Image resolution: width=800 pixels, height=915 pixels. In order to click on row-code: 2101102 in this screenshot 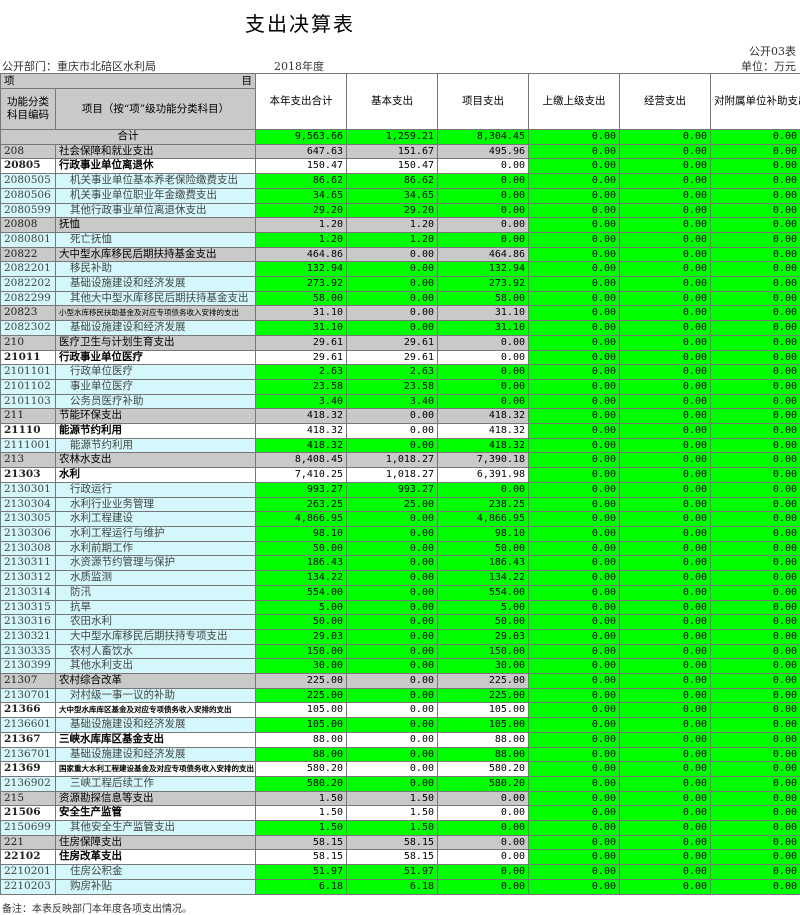, I will do `click(28, 386)`.